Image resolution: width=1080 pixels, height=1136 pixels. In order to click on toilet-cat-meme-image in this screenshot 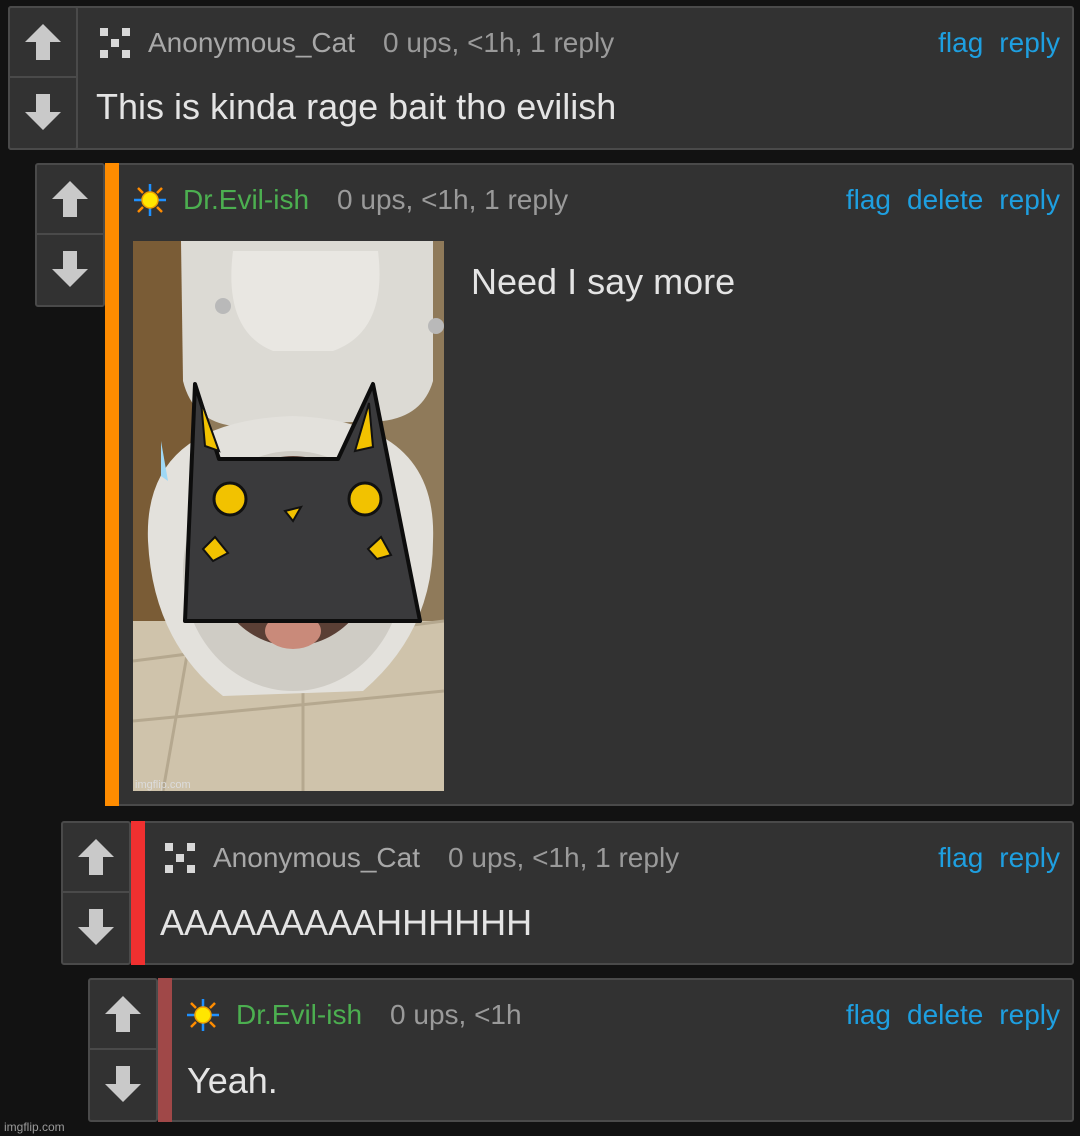, I will do `click(288, 516)`.